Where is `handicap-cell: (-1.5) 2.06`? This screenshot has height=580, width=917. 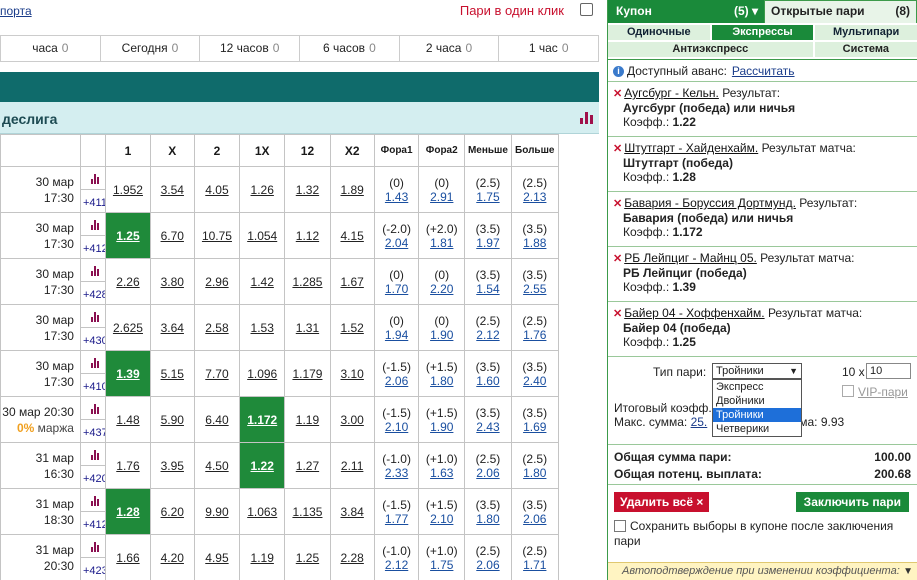
handicap-cell: (-1.5) 2.06 is located at coordinates (396, 373).